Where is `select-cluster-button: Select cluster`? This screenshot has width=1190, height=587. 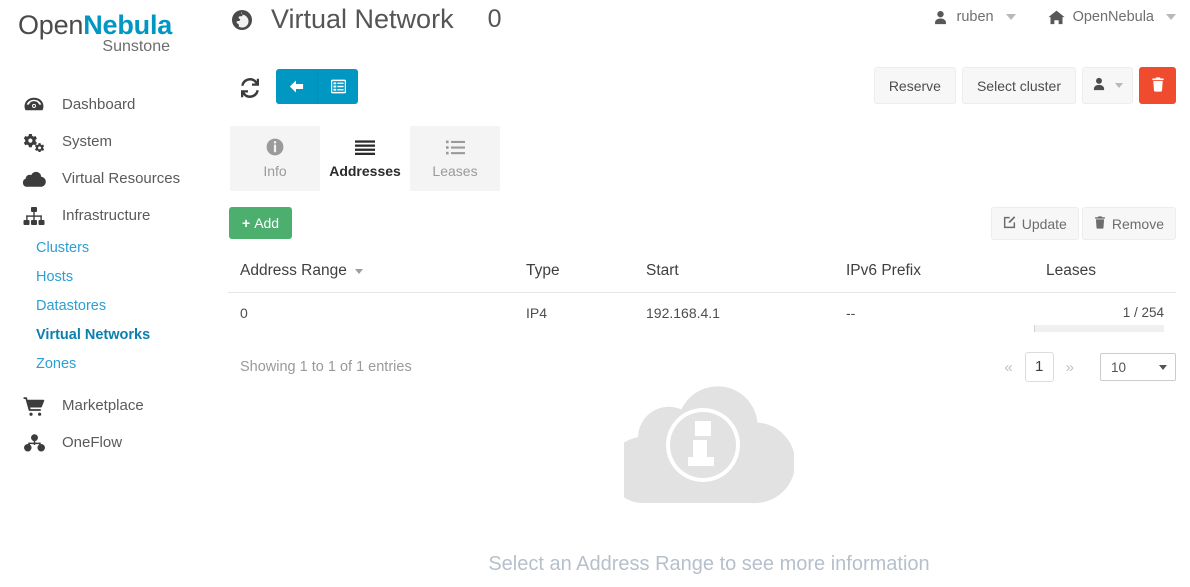 select-cluster-button: Select cluster is located at coordinates (1018, 85).